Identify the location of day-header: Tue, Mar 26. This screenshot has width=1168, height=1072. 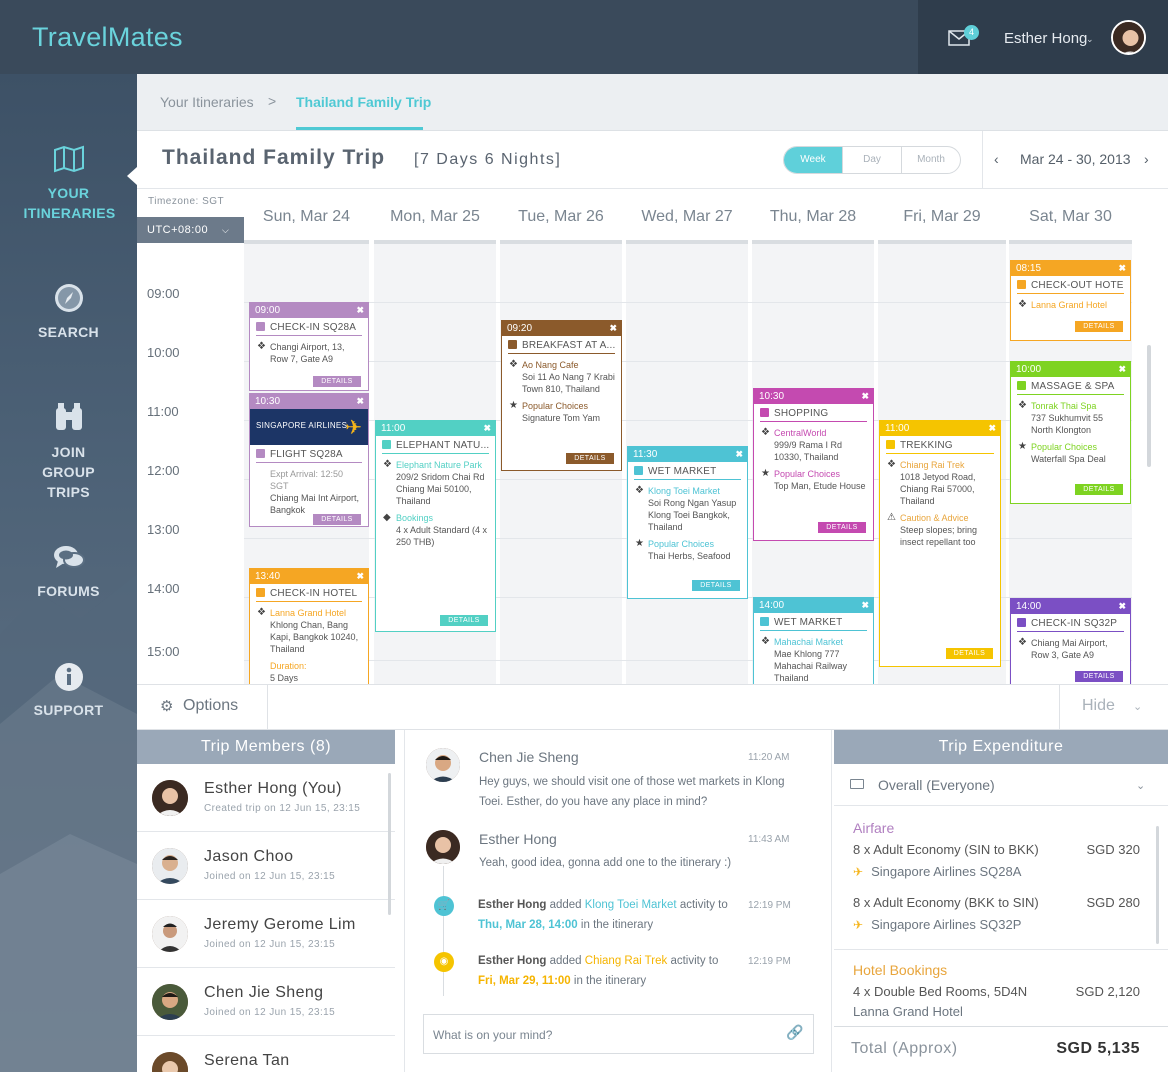
(561, 216).